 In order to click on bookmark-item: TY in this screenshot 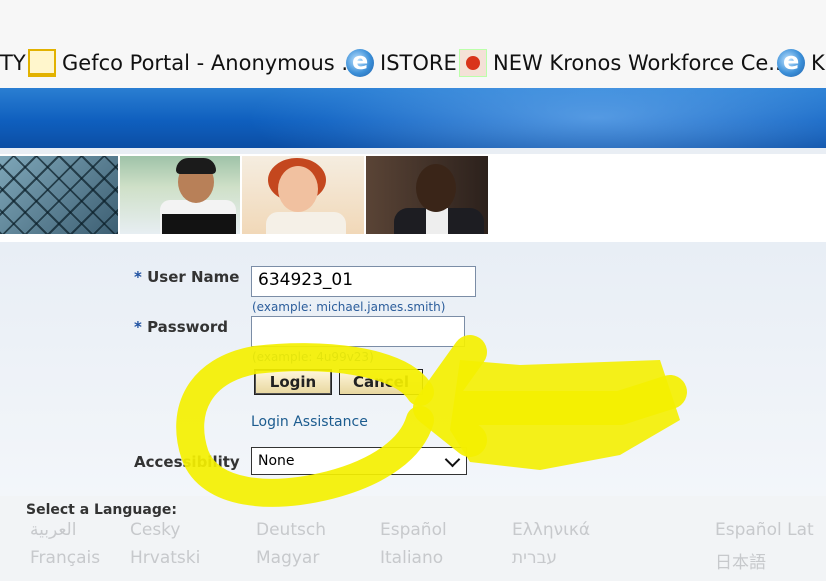, I will do `click(13, 63)`.